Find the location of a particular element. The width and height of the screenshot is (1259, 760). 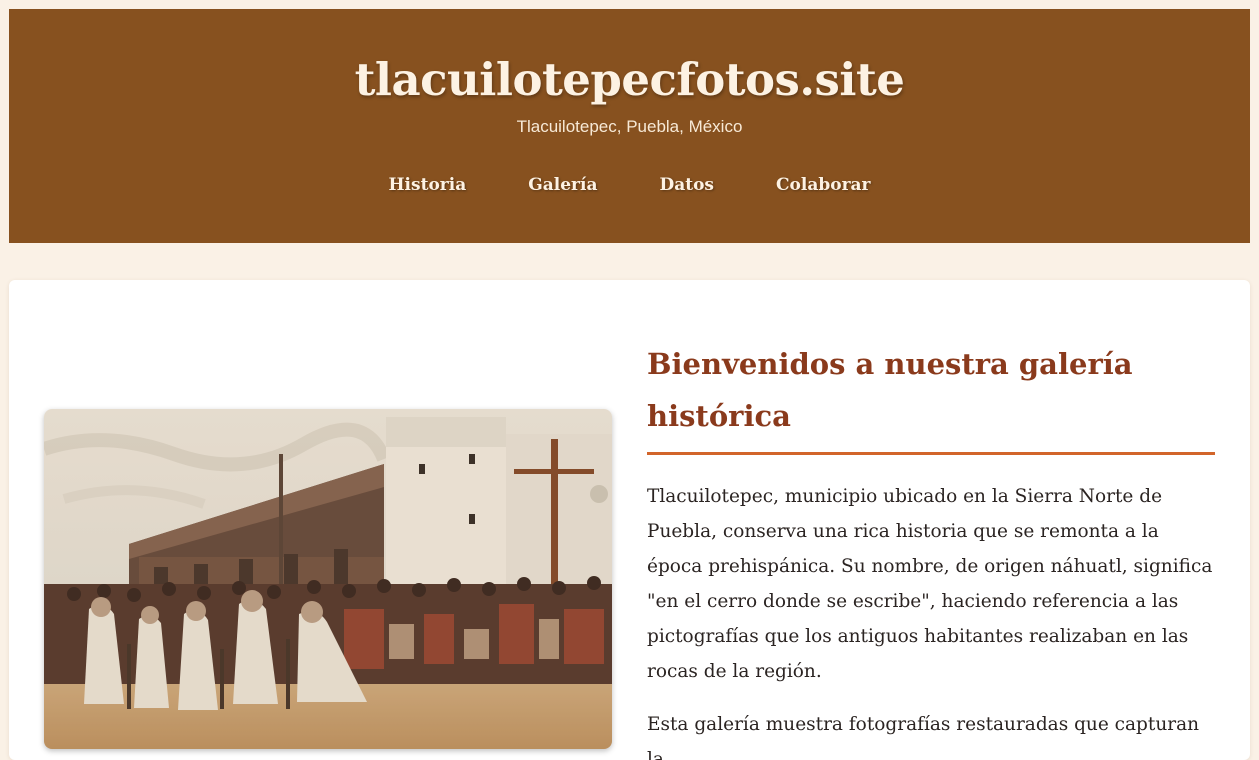

welcome-heading: Bienvenidos a nuestra galería histórica is located at coordinates (931, 396).